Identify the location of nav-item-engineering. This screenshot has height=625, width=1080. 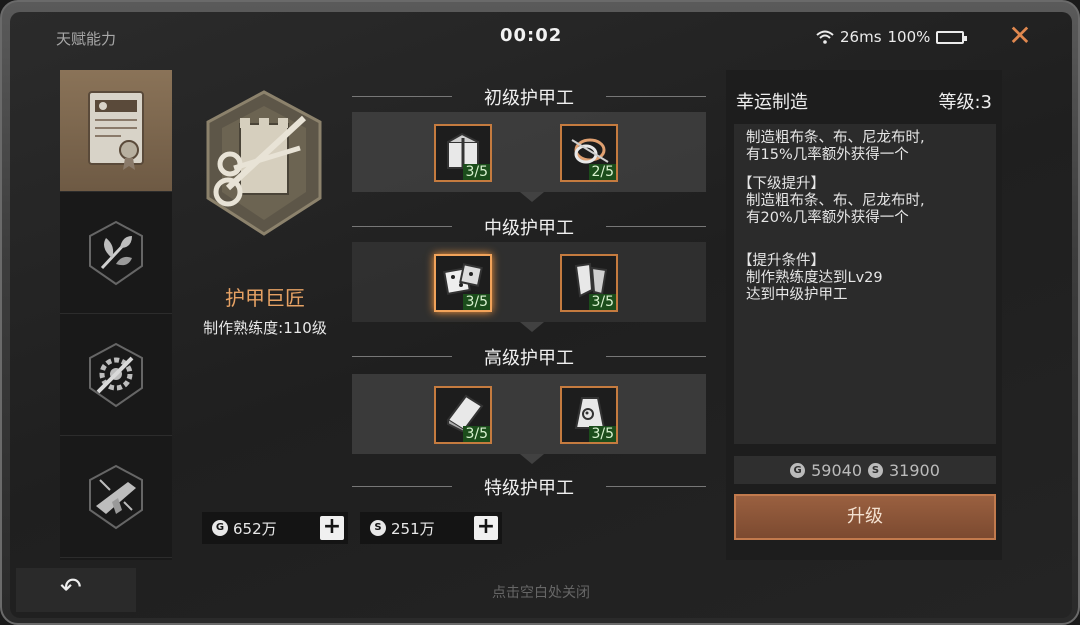
(116, 375).